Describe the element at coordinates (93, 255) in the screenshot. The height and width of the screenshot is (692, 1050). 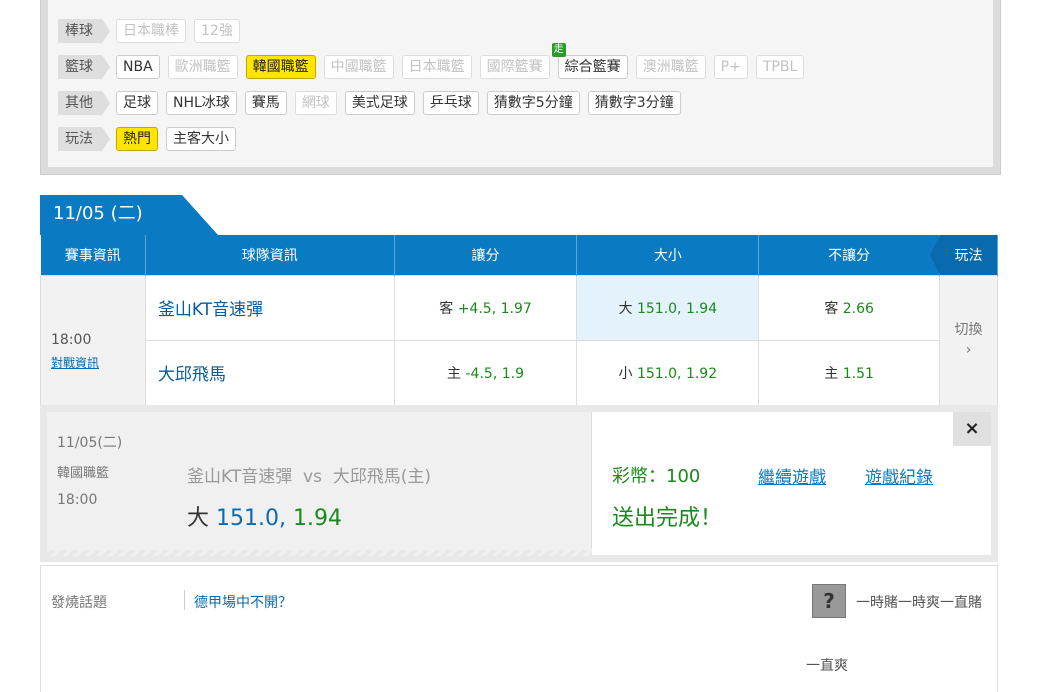
I see `header-event-info: 賽事資訊` at that location.